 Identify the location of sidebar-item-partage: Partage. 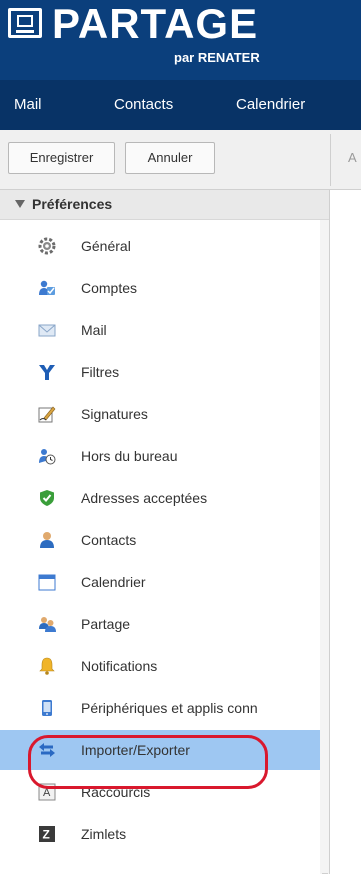
(161, 624).